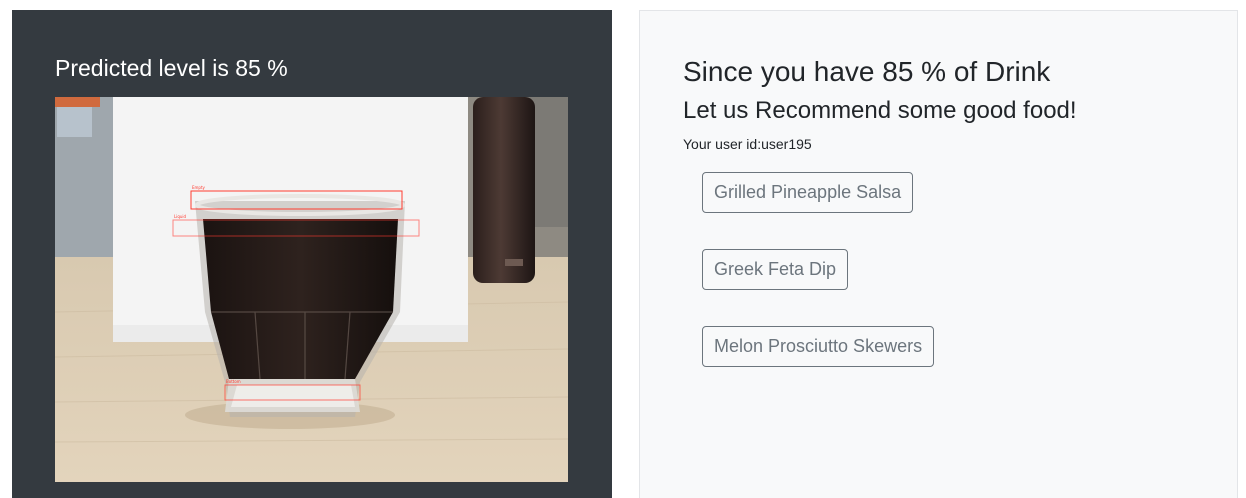  Describe the element at coordinates (180, 216) in the screenshot. I see `detection-label-liquid: Liquid` at that location.